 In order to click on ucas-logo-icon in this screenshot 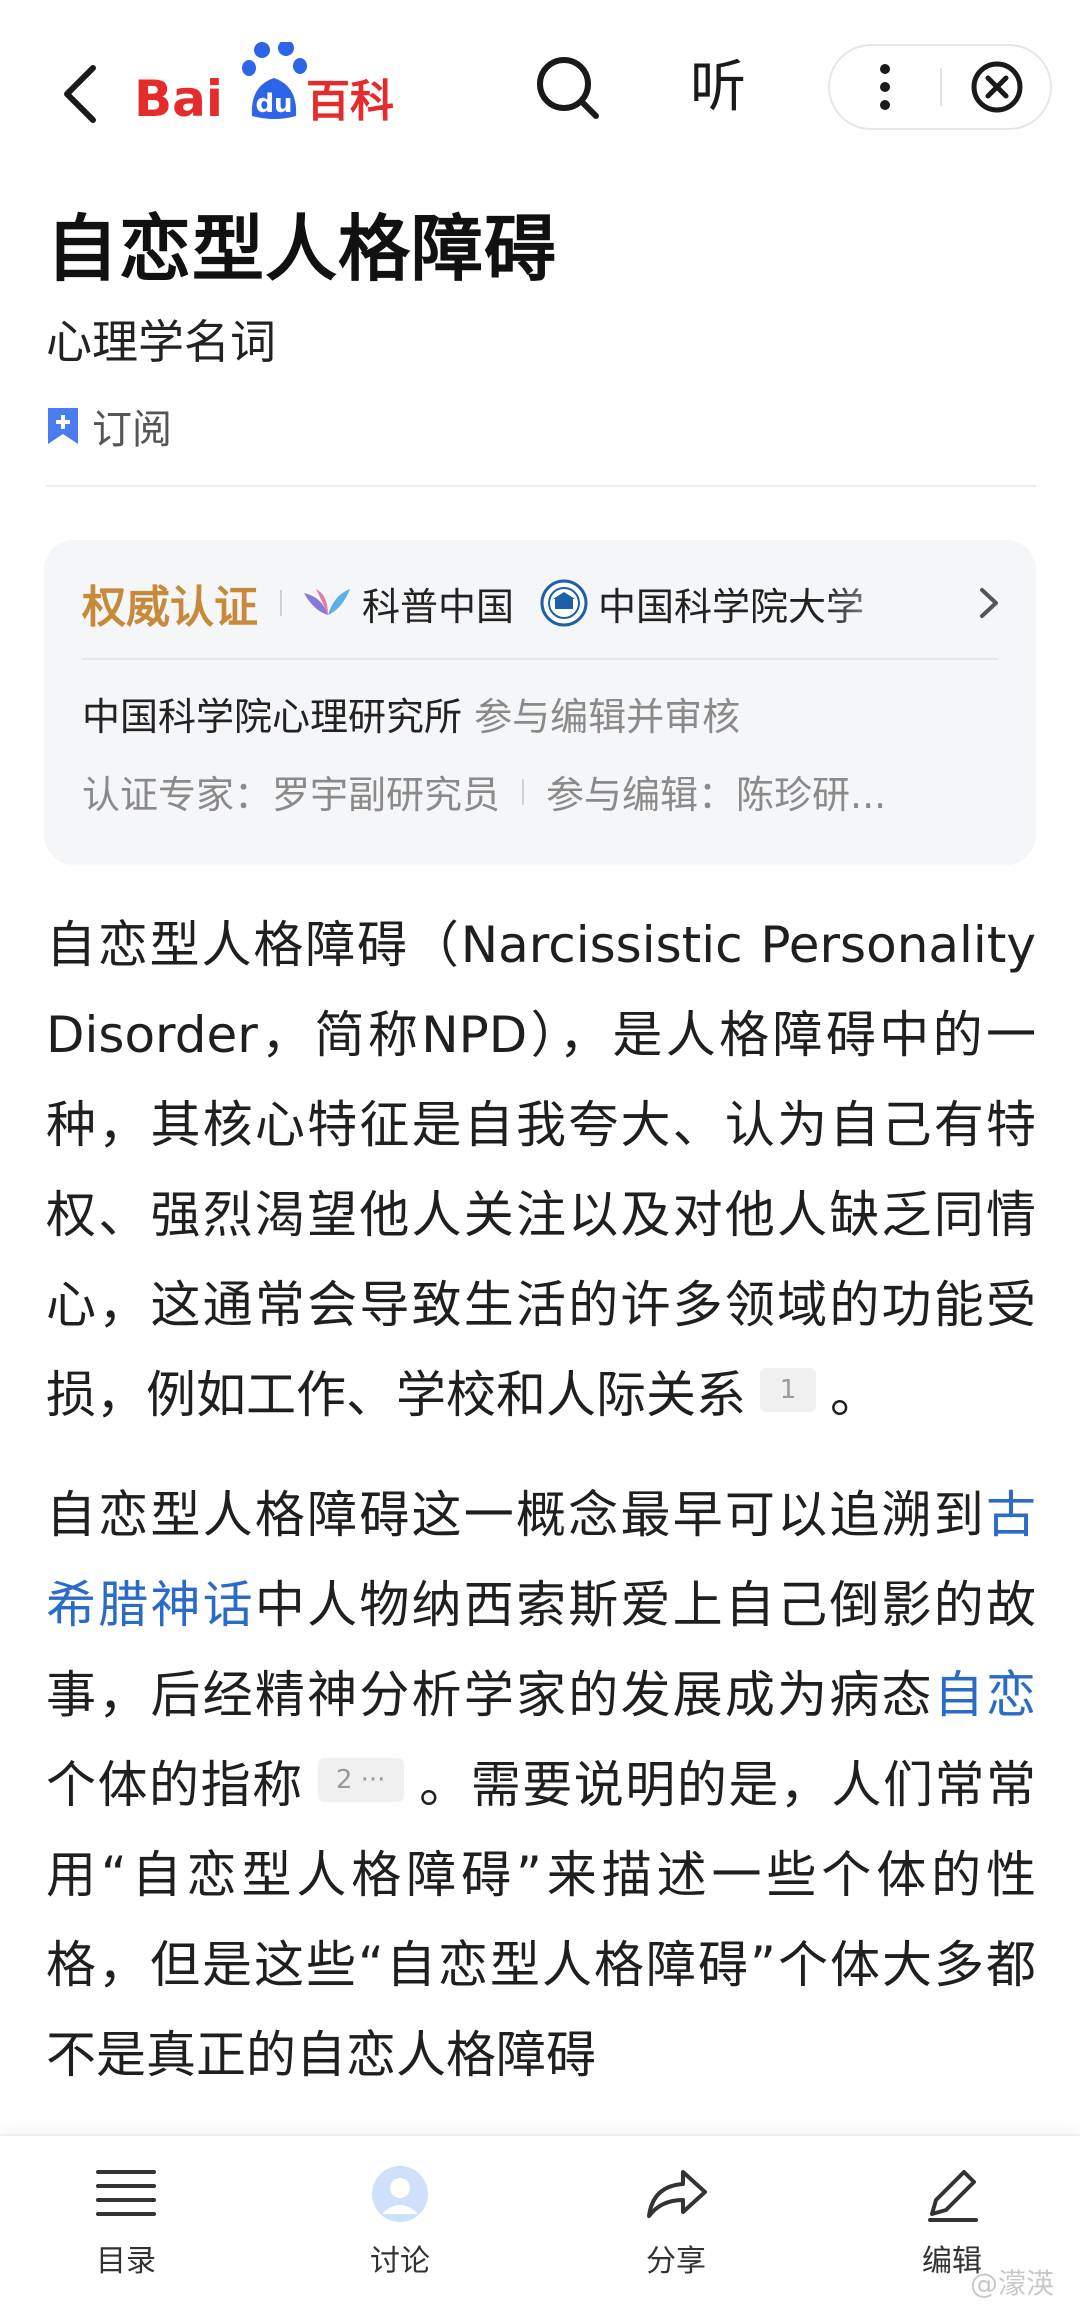, I will do `click(564, 603)`.